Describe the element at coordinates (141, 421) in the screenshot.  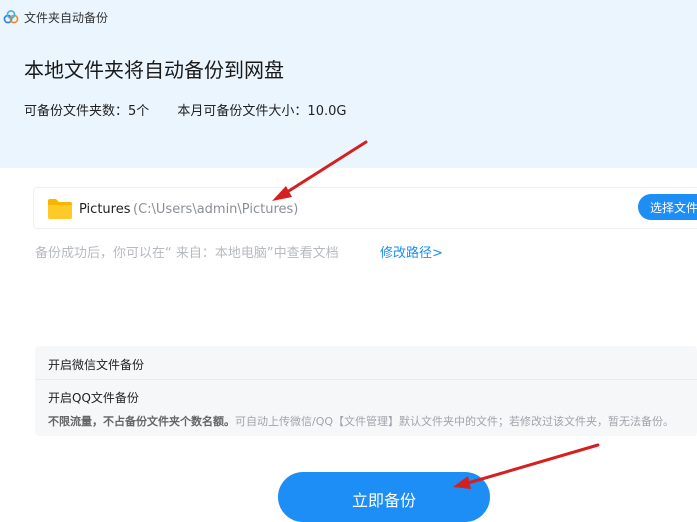
I see `options-description-bold: 不限流量，不占备份文件夹个数名额。` at that location.